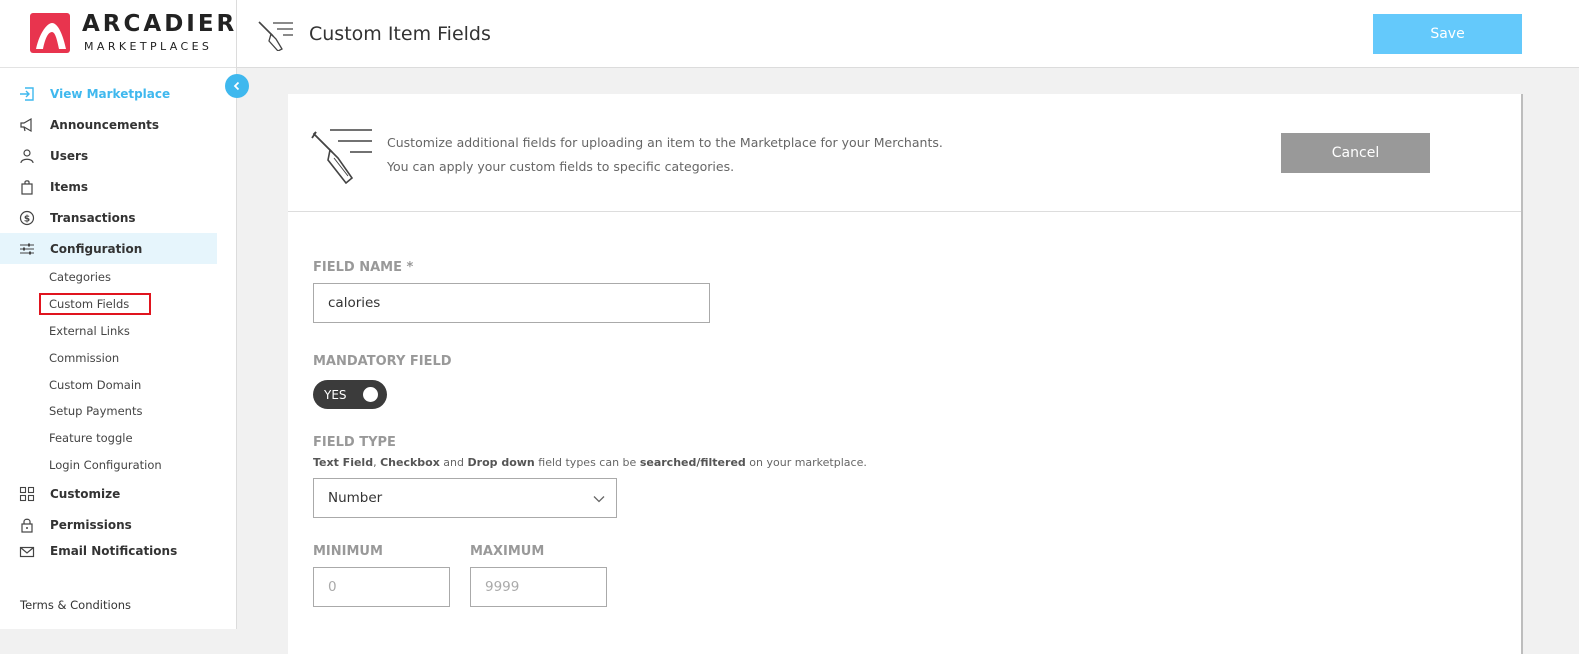 The width and height of the screenshot is (1579, 654). I want to click on sidebar-subitem-custom-fields: Custom Fields, so click(108, 304).